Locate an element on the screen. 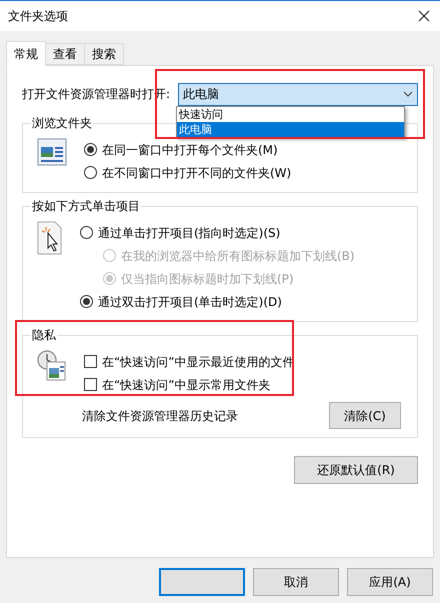 Image resolution: width=440 pixels, height=603 pixels. option-label: 在“快速访问”中显示常用文件夹 is located at coordinates (186, 385).